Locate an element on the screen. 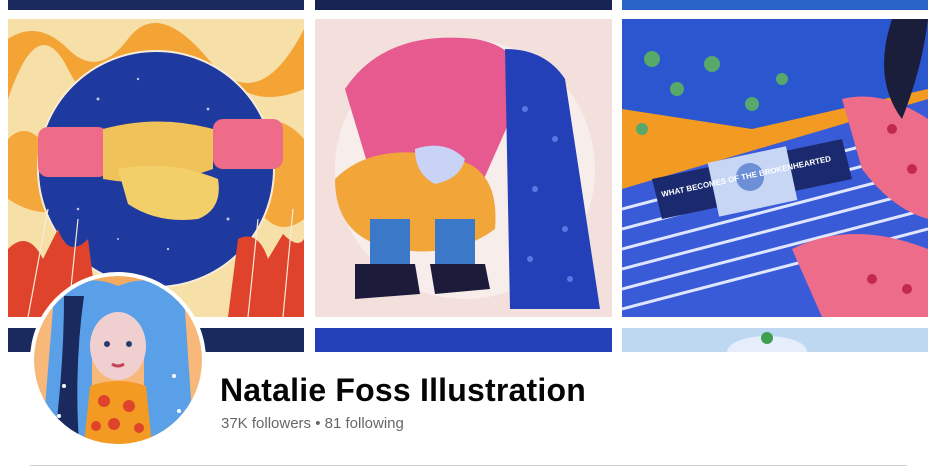  profile-stats: 37K followers • 81 following is located at coordinates (312, 423).